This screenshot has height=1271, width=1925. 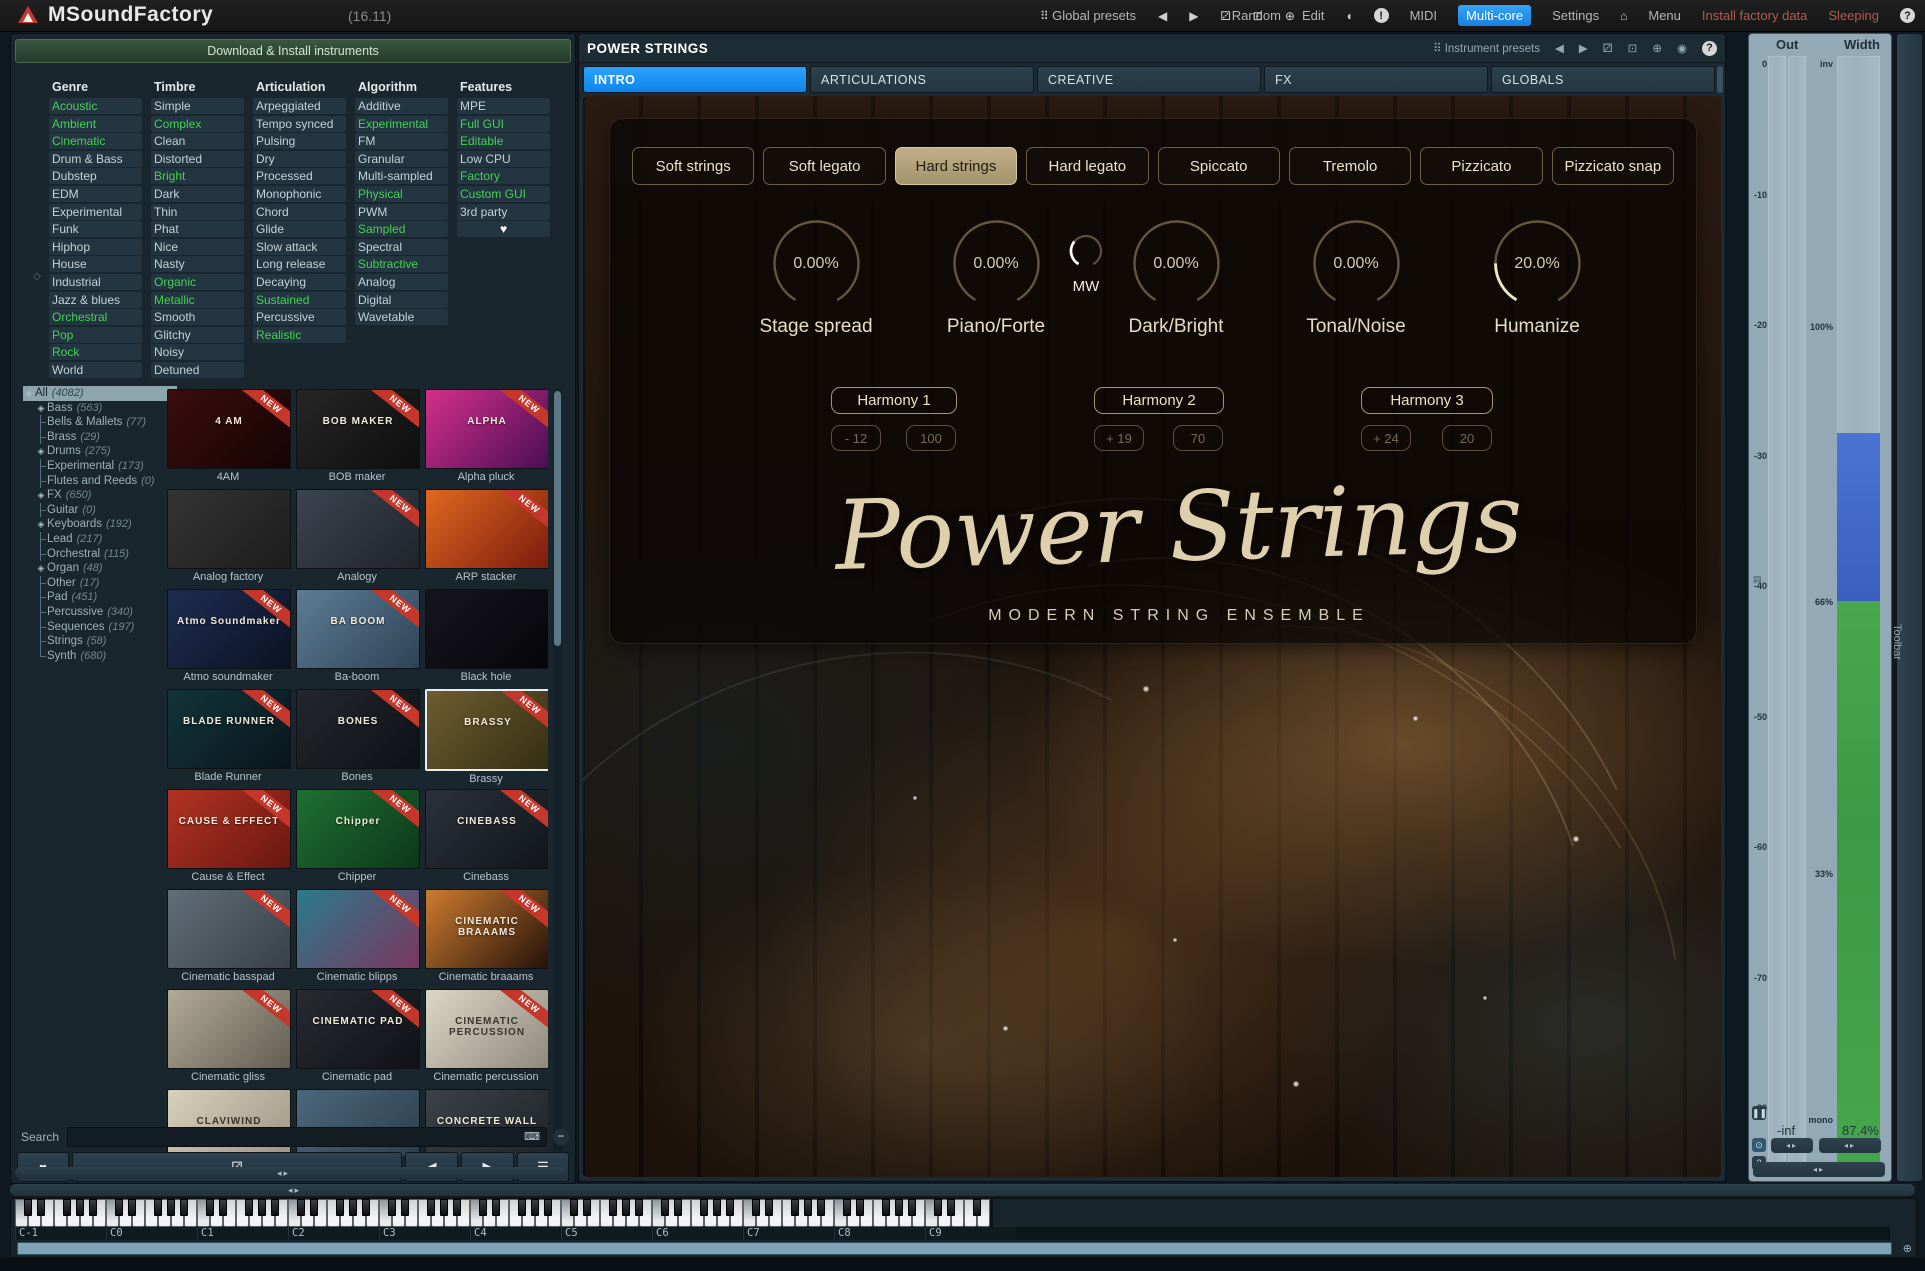 What do you see at coordinates (100, 612) in the screenshot?
I see `tree-item: Percussive (340)` at bounding box center [100, 612].